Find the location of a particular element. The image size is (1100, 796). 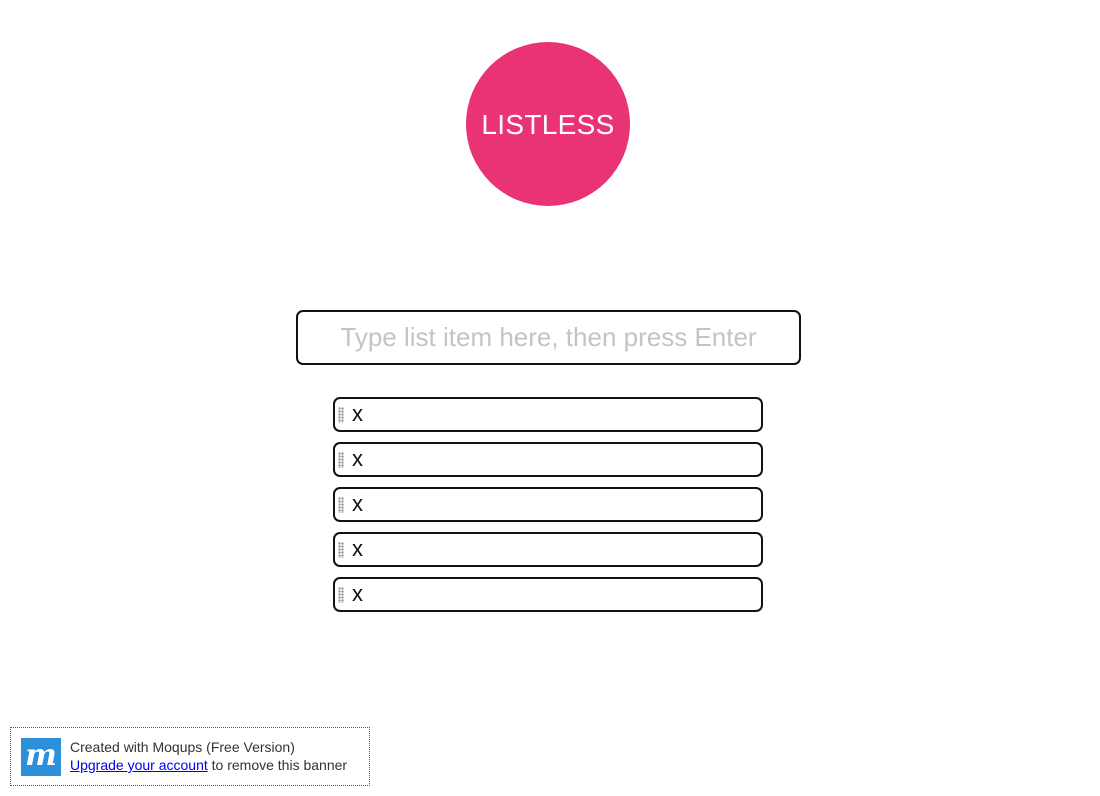

new-item-input is located at coordinates (548, 337).